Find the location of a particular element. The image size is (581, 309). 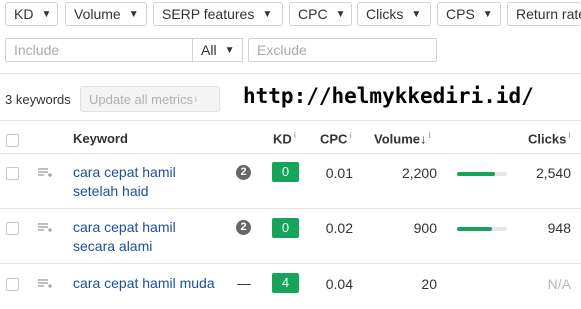

filter-return-rate: Return rate is located at coordinates (544, 14).